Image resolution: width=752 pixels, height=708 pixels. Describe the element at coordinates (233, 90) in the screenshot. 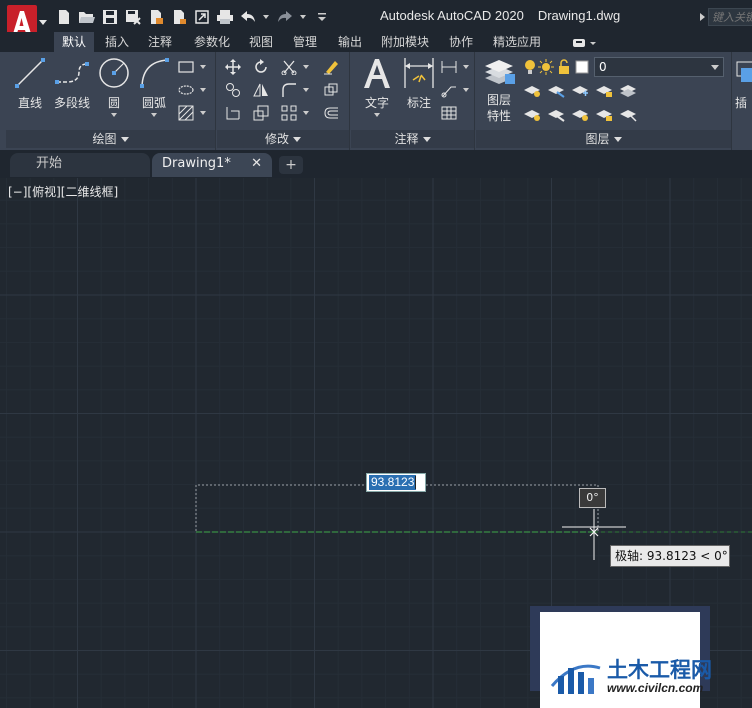

I see `copy-icon` at that location.